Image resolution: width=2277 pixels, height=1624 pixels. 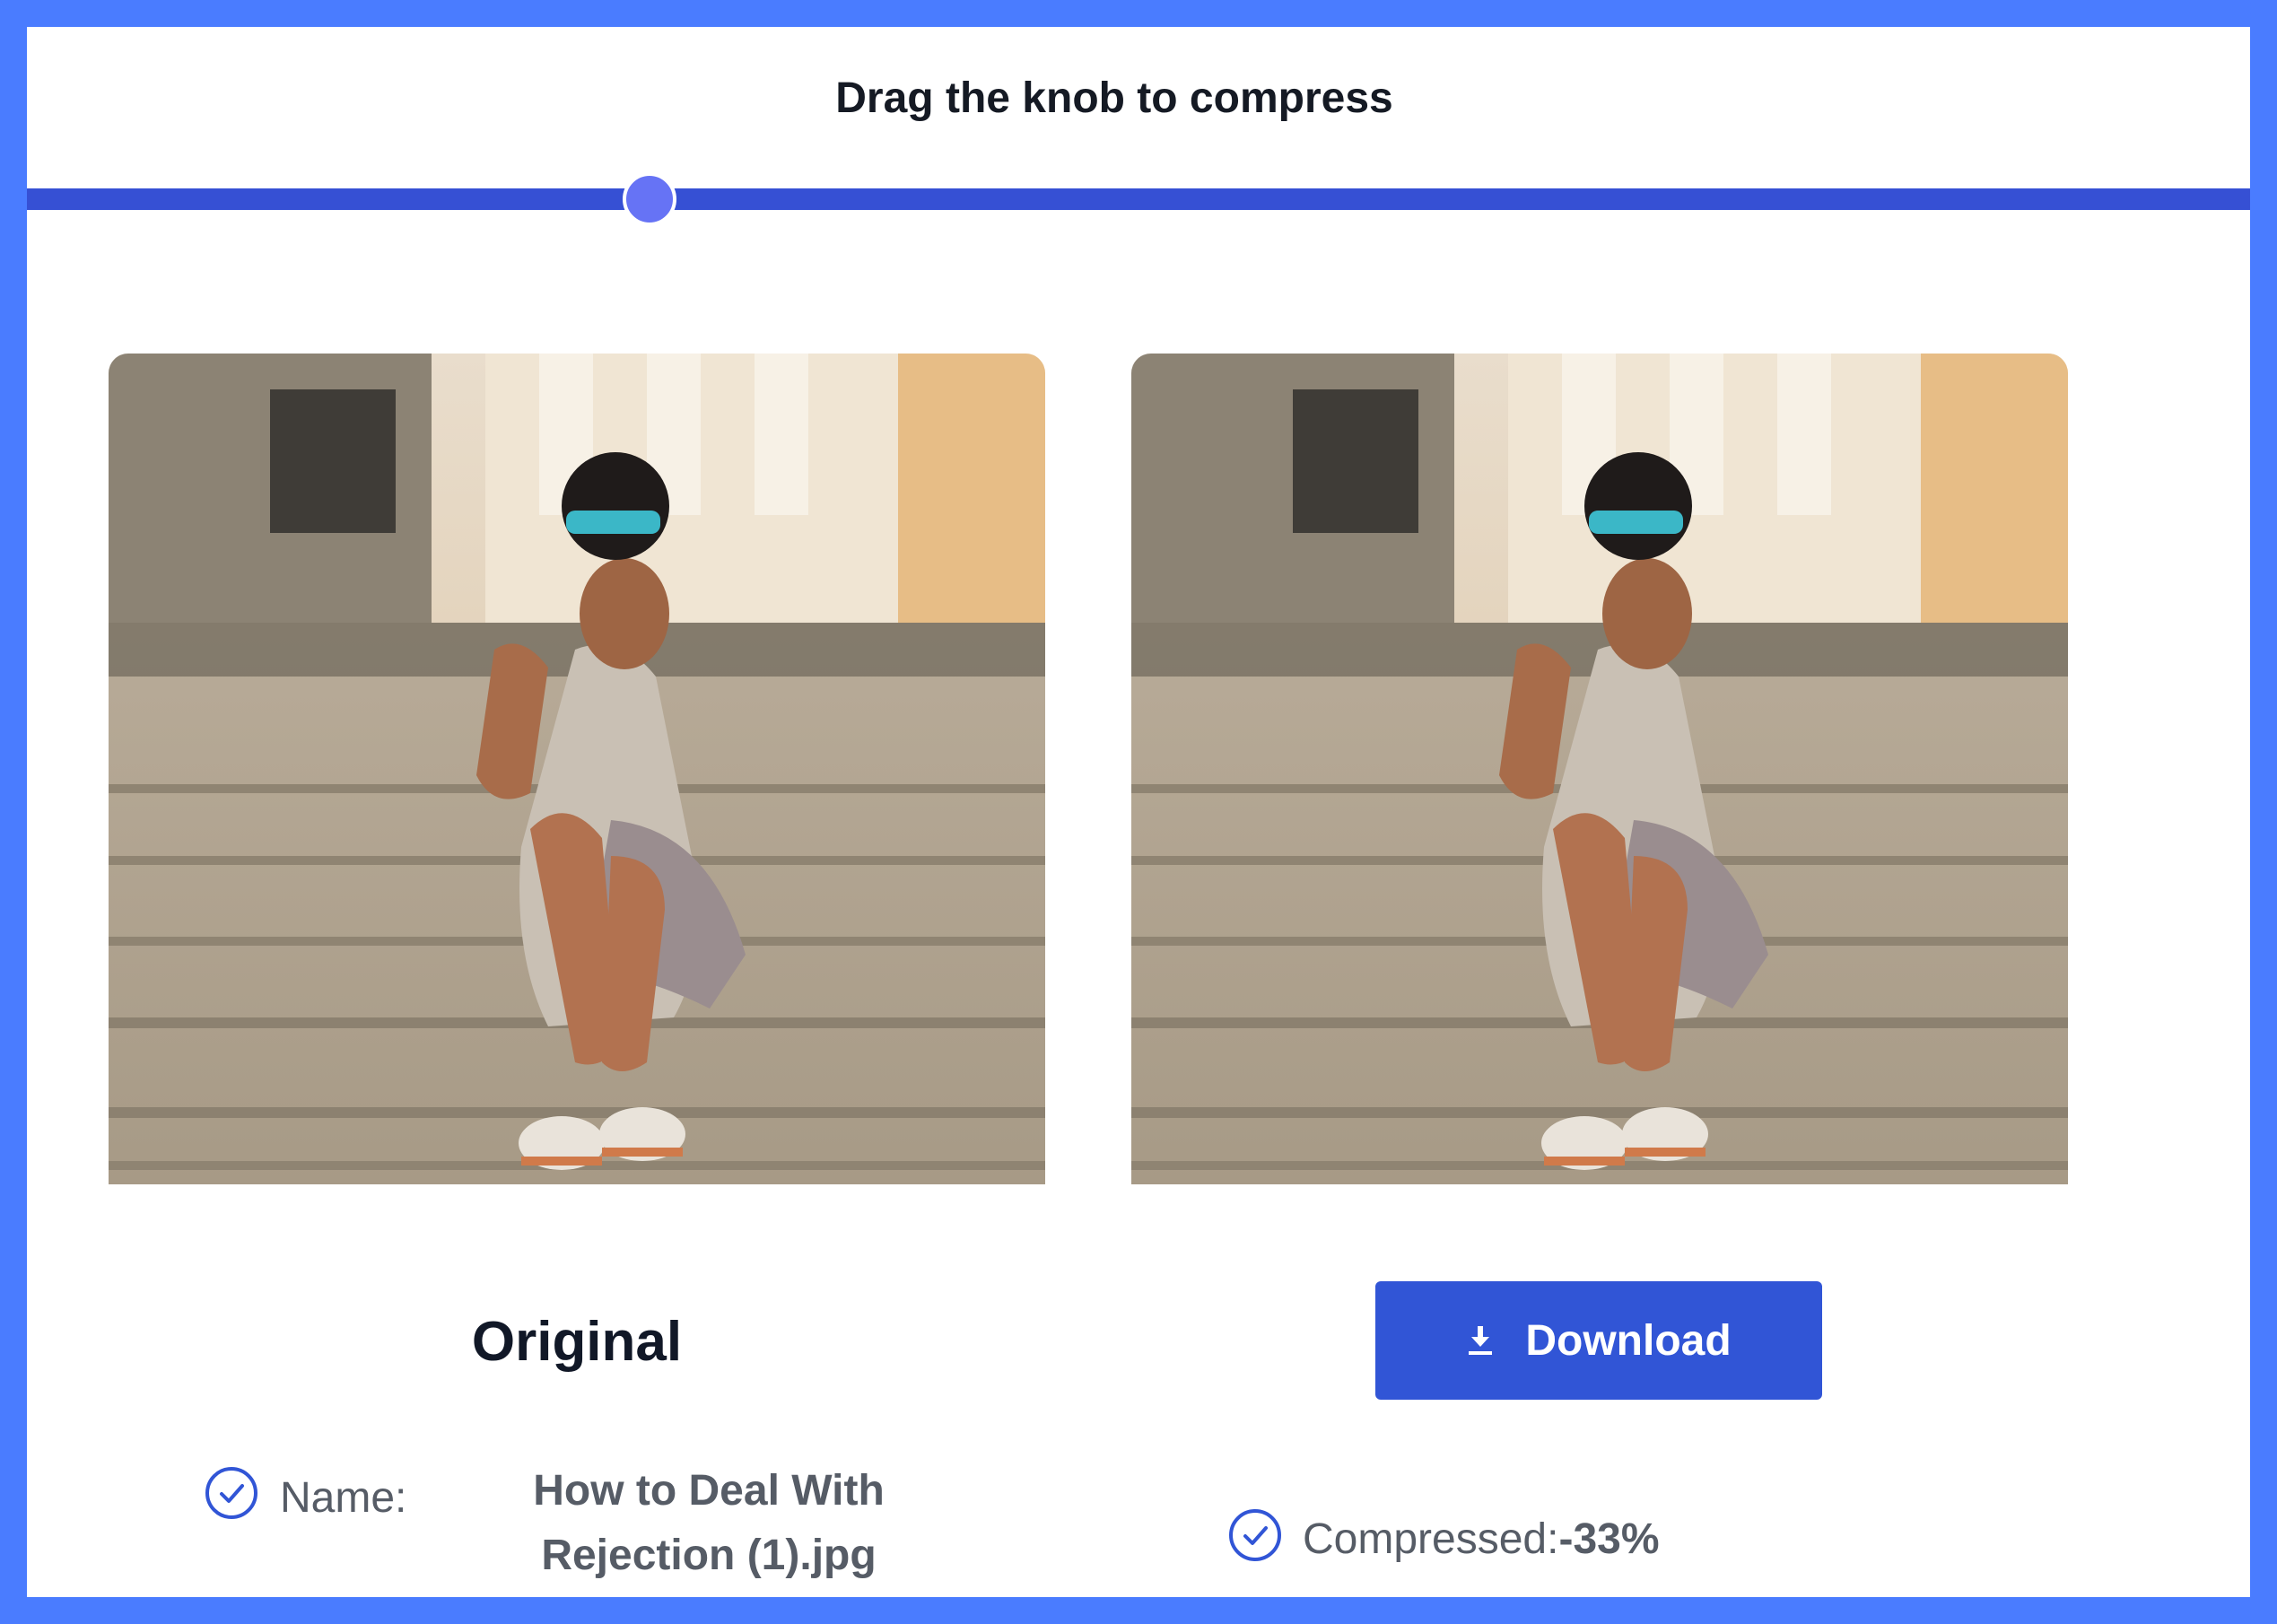 What do you see at coordinates (1481, 1340) in the screenshot?
I see `download-icon` at bounding box center [1481, 1340].